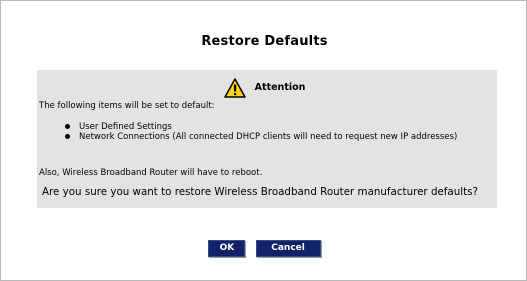 This screenshot has height=281, width=527. I want to click on page-title: Restore Defaults, so click(264, 41).